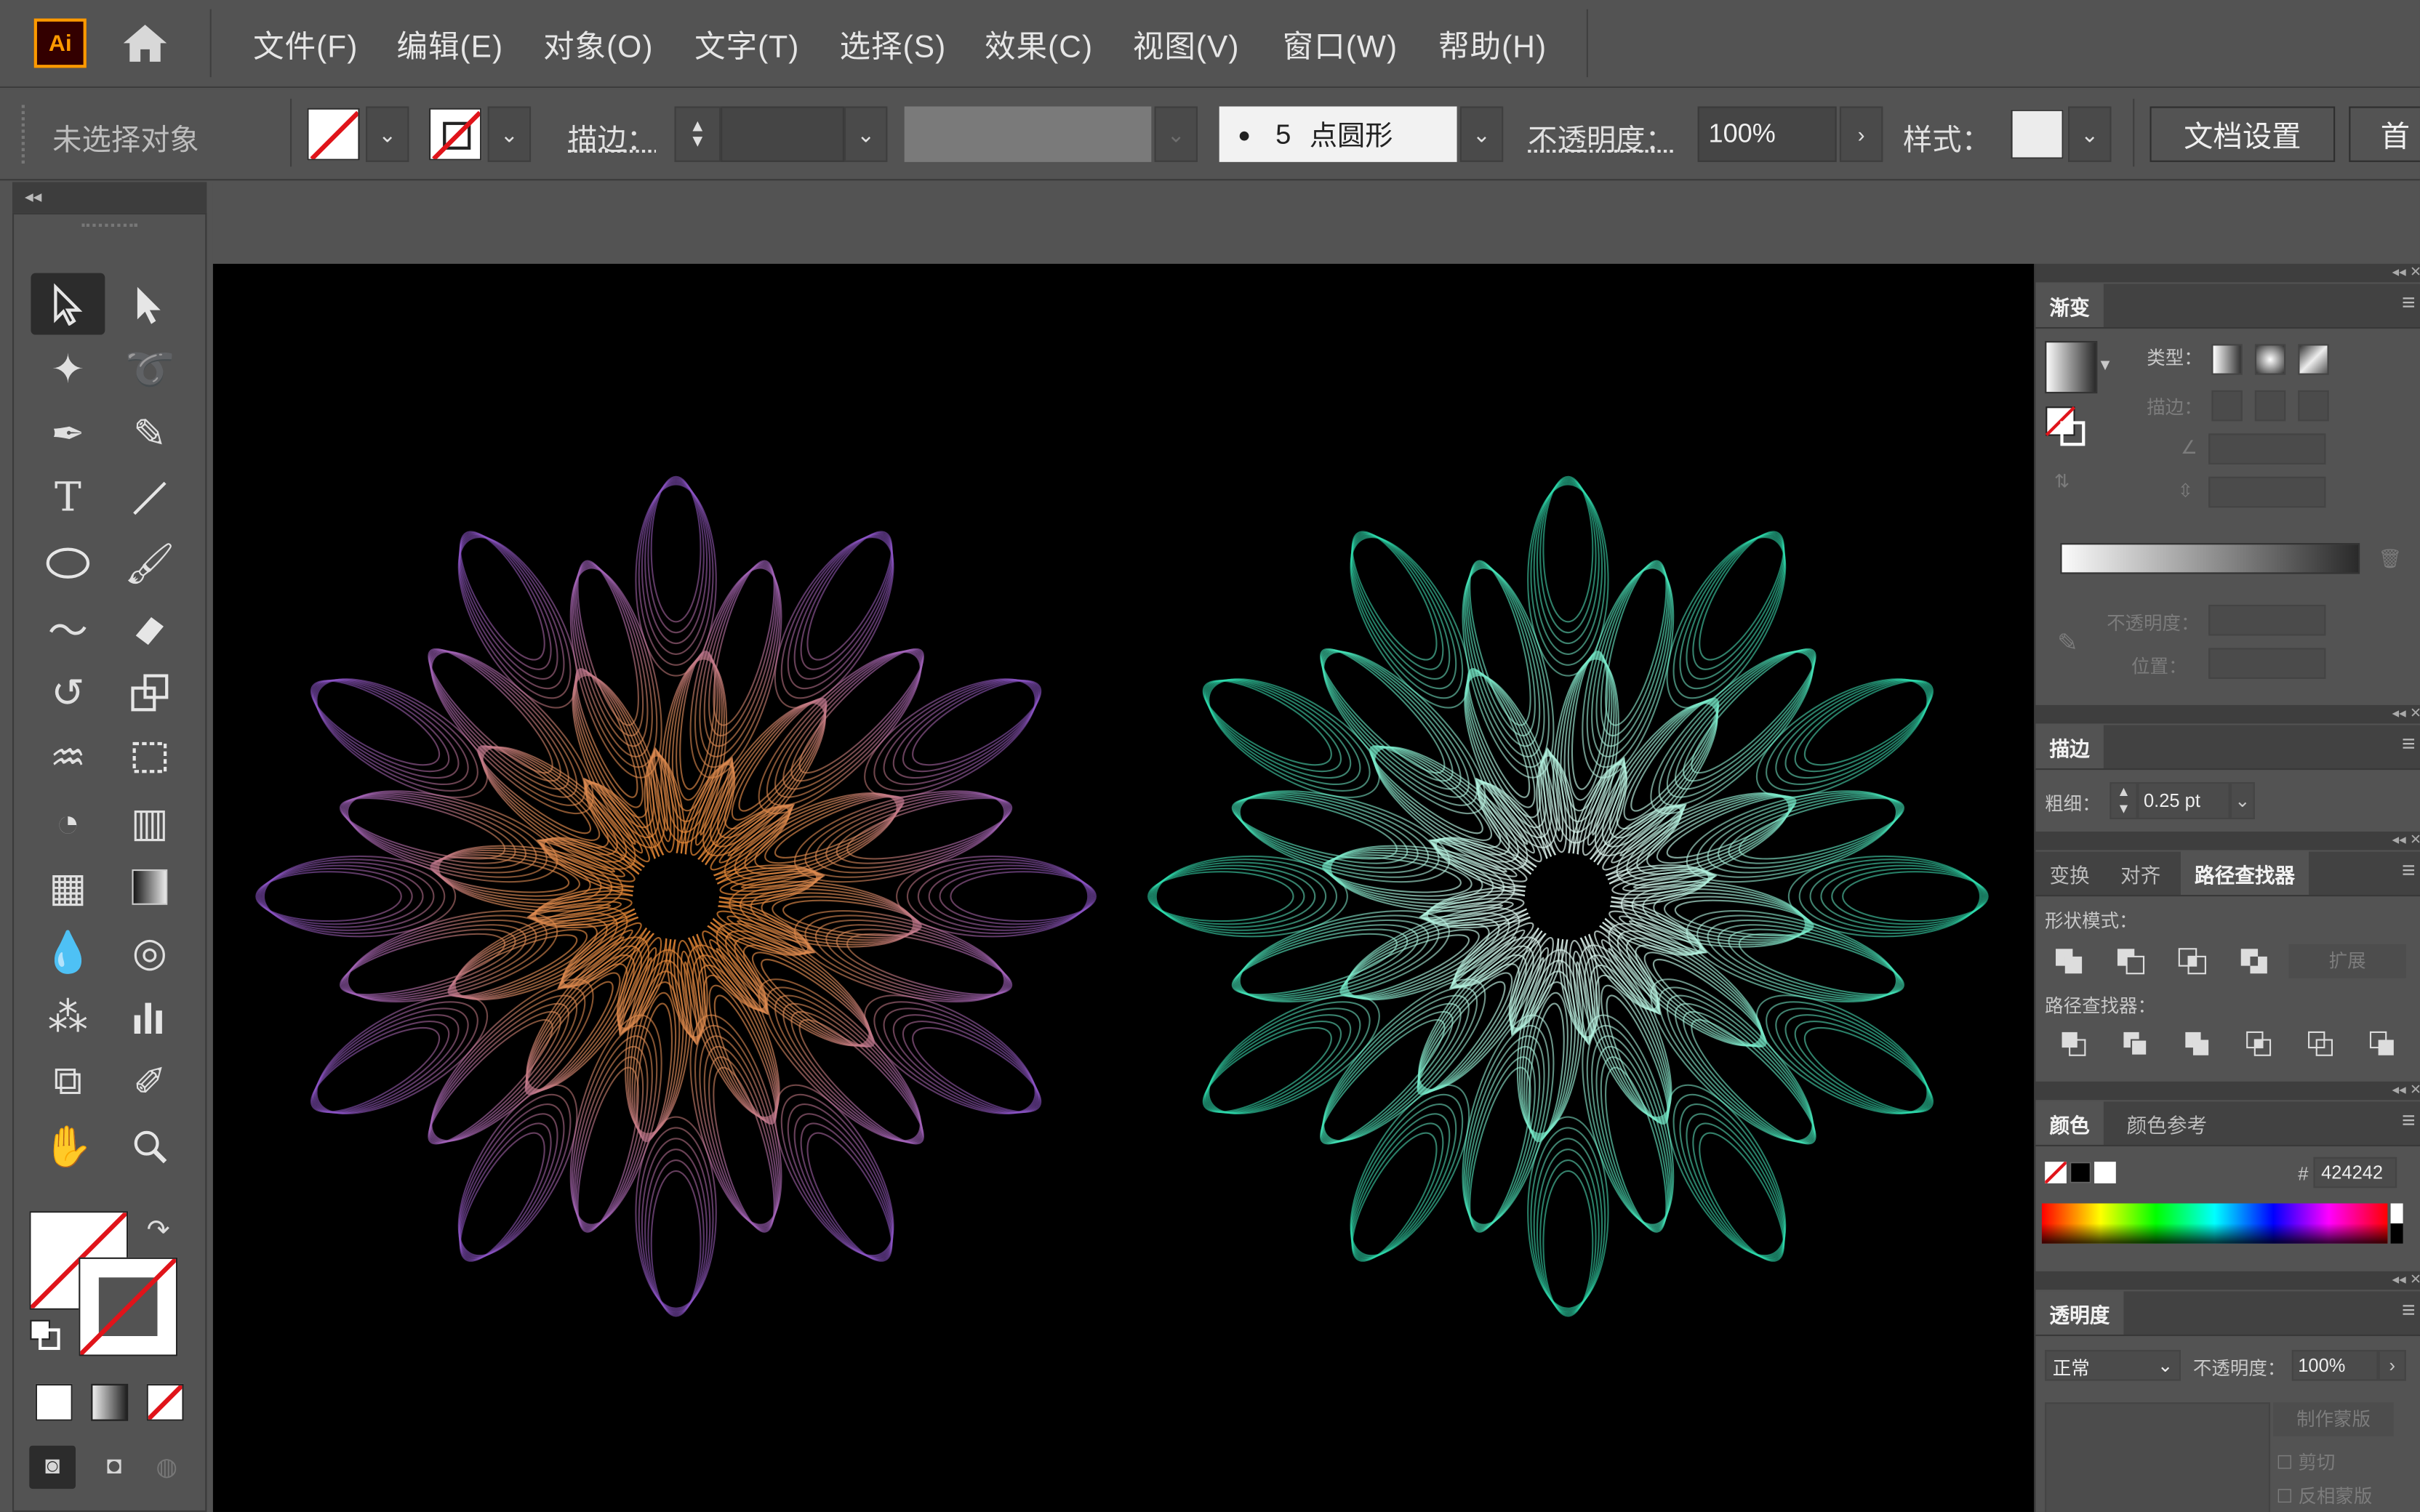  I want to click on home-icon, so click(144, 43).